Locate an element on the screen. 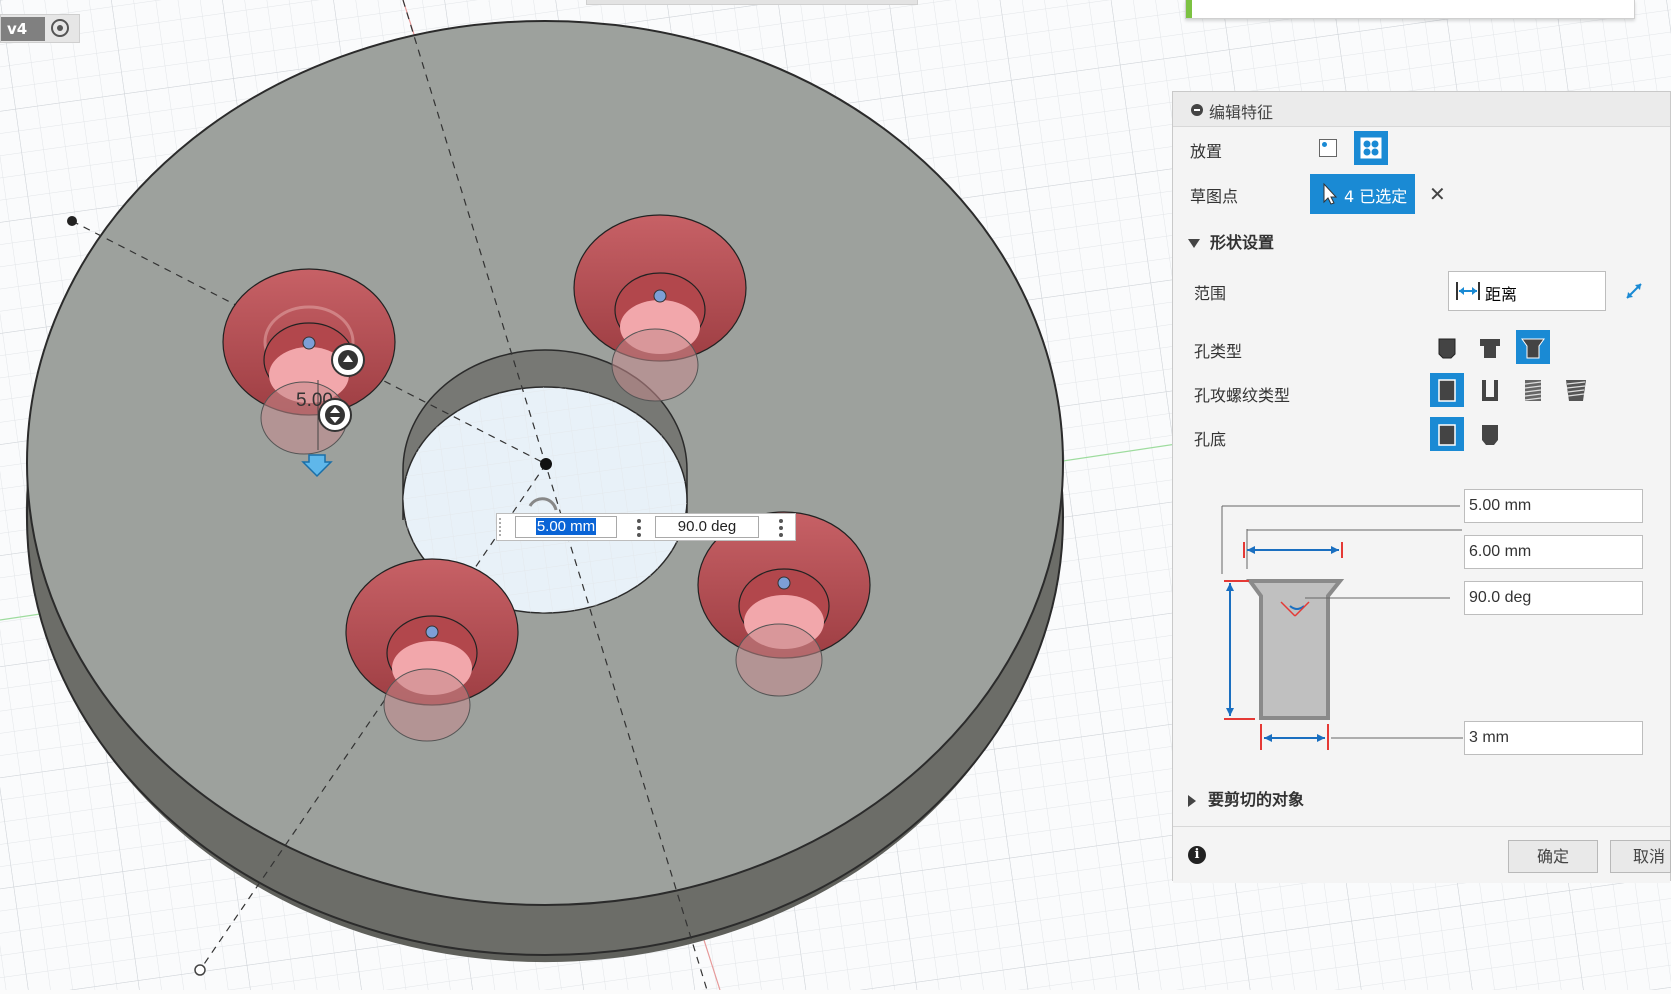 The image size is (1671, 994). from-sketch-button is located at coordinates (1371, 148).